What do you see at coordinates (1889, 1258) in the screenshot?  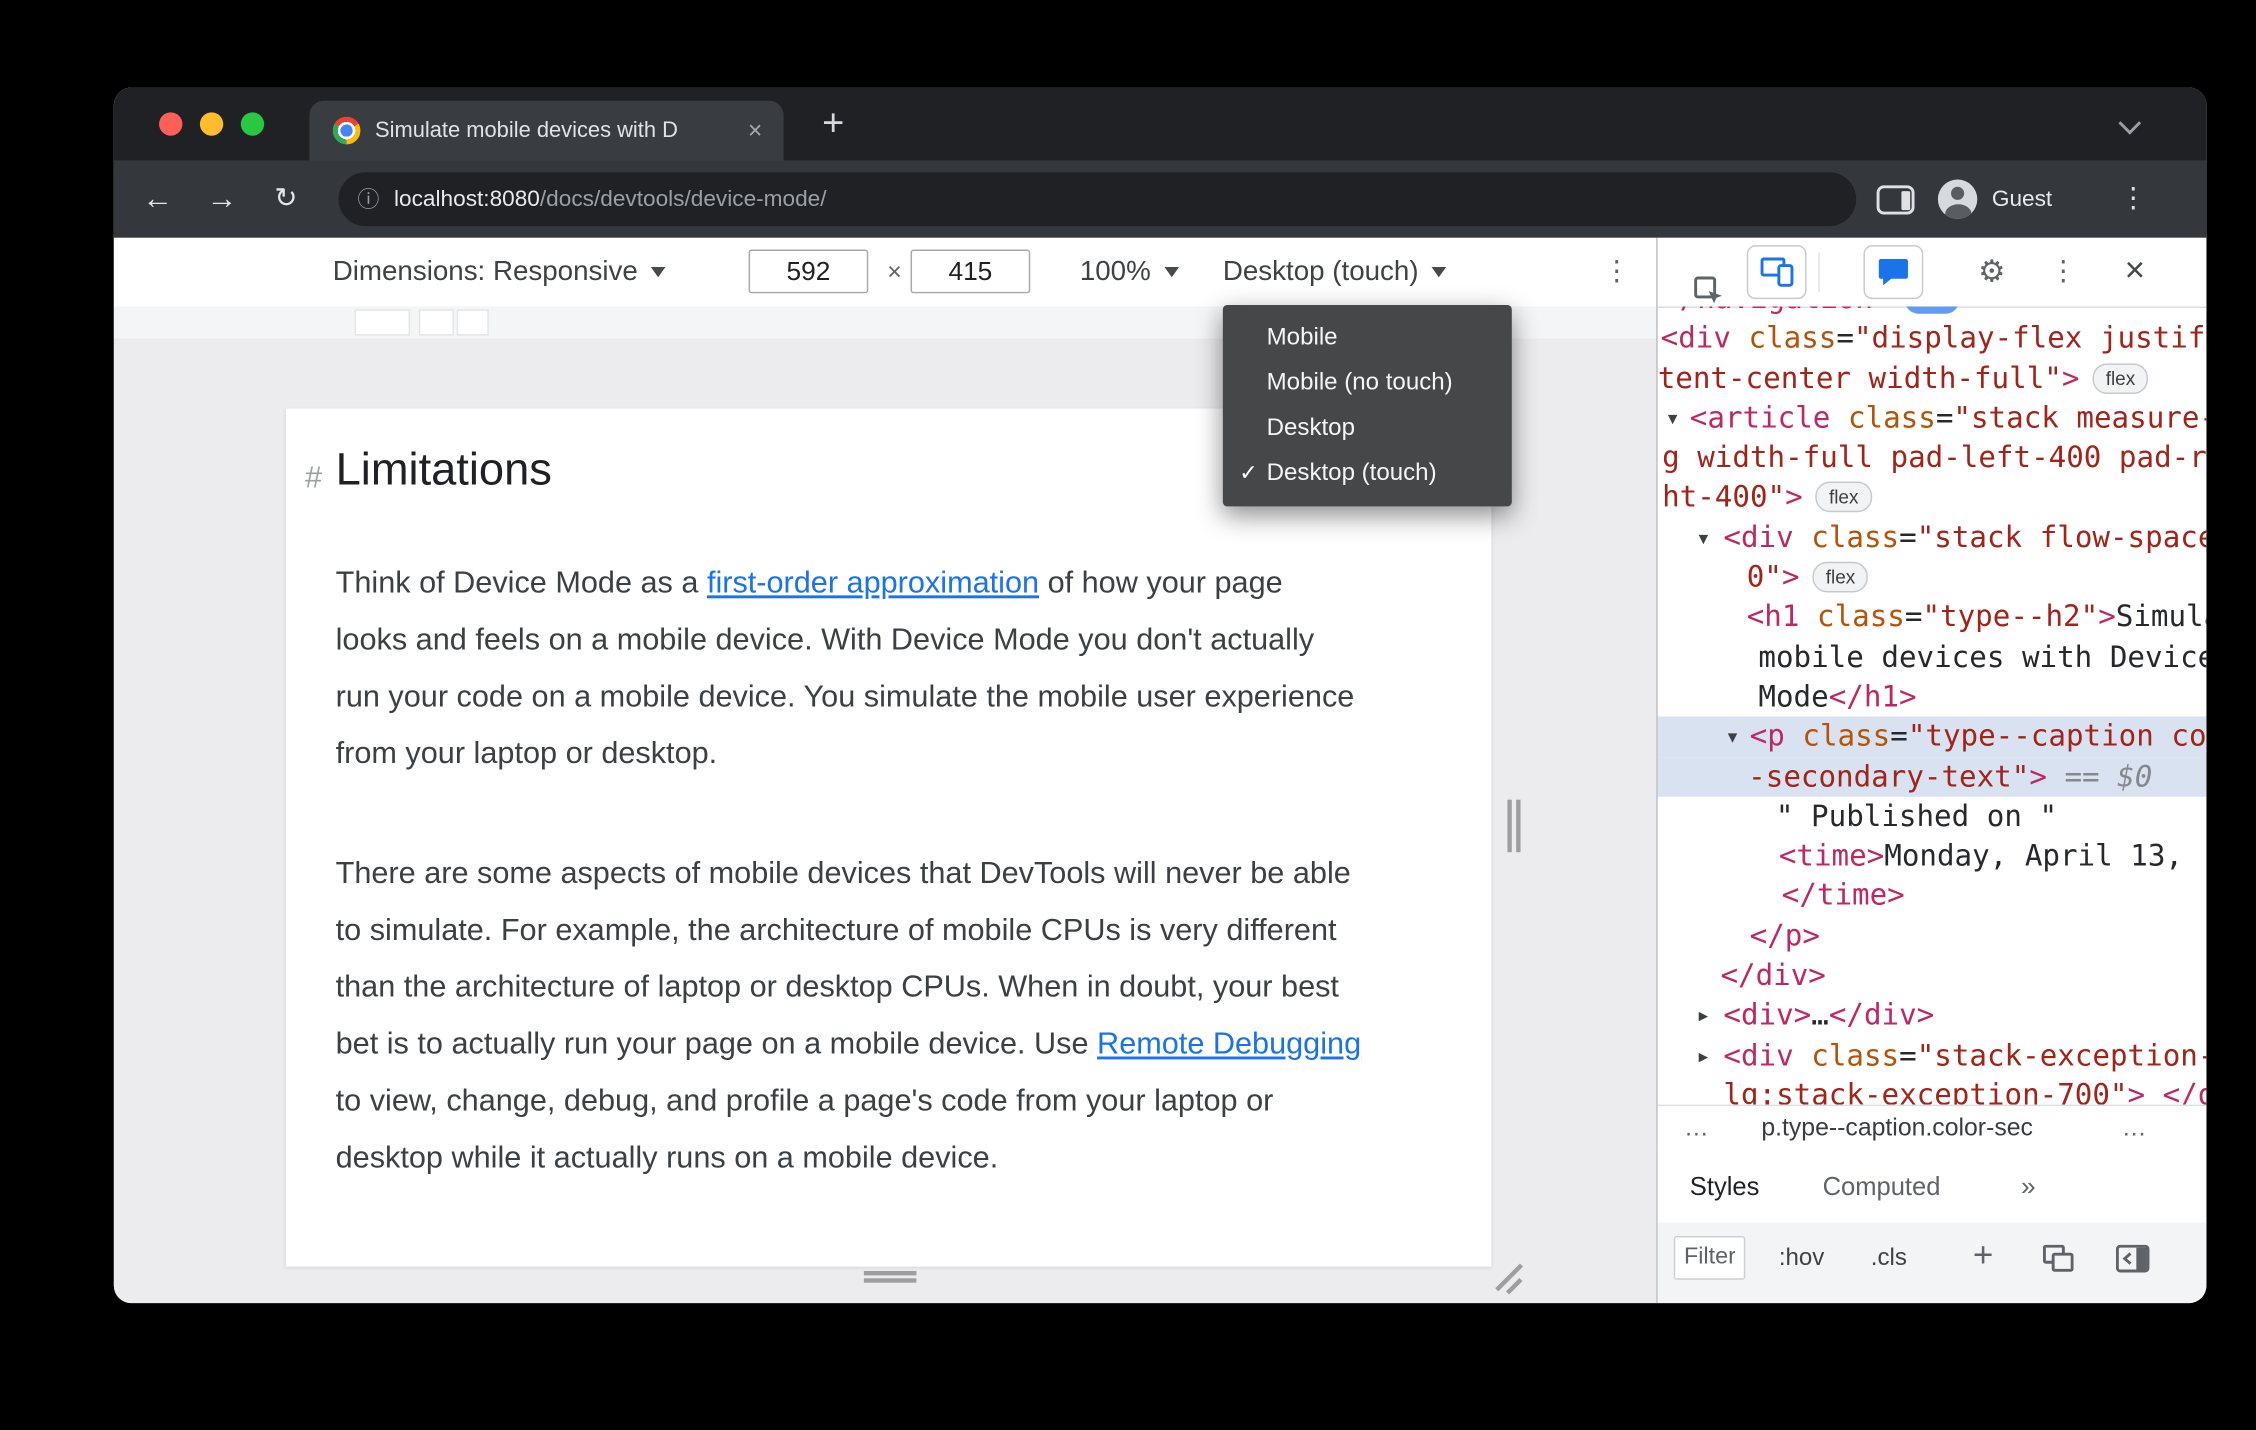 I see `element-classes-button: .cls` at bounding box center [1889, 1258].